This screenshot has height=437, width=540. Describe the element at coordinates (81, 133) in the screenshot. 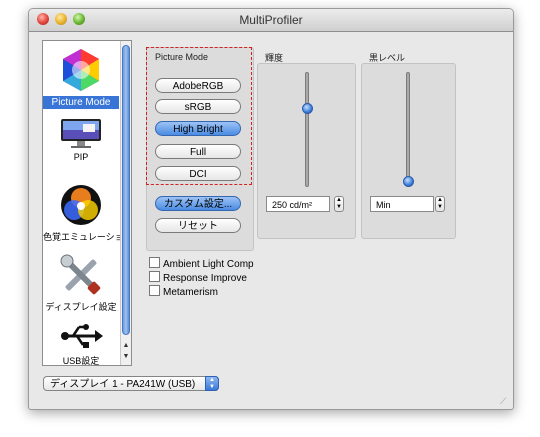

I see `monitor-icon` at that location.